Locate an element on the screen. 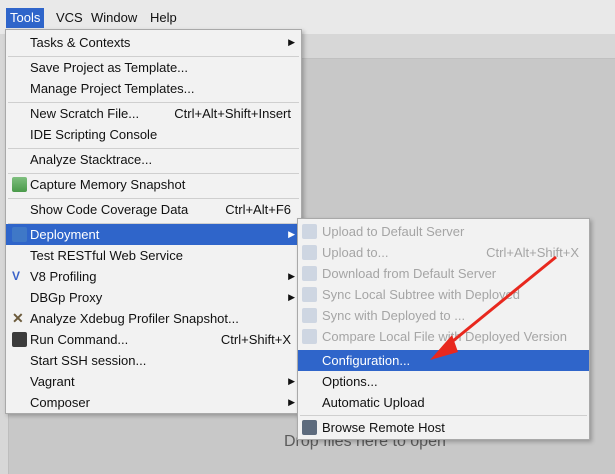  annotation-arrow is located at coordinates (493, 307).